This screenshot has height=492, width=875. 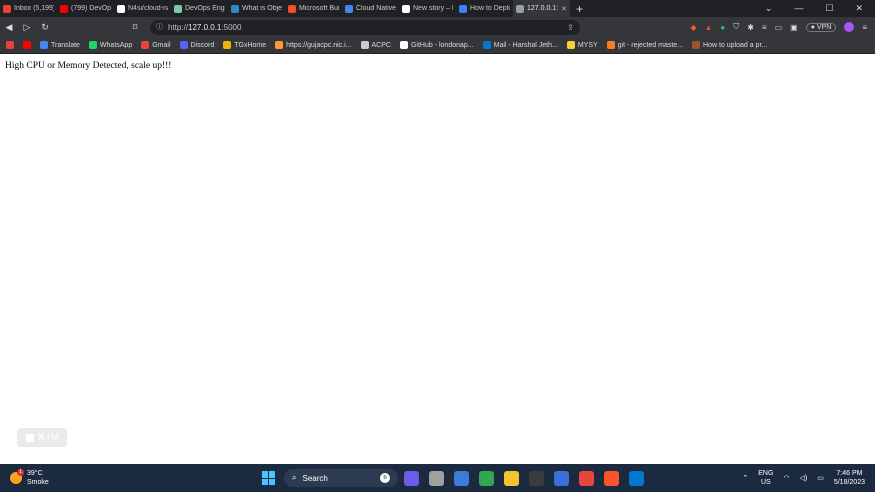 I want to click on browser-tab: (799) DevOps Pr, so click(x=85, y=8).